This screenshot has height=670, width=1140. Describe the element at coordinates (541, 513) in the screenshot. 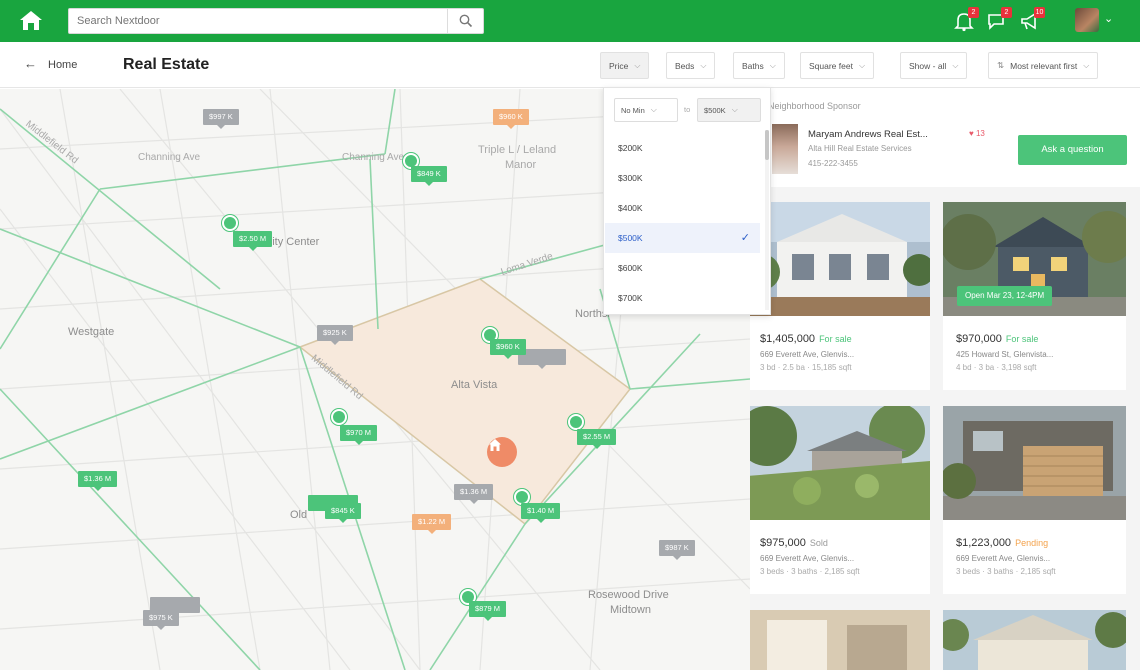

I see `map-price-pin: $1.40 M` at that location.